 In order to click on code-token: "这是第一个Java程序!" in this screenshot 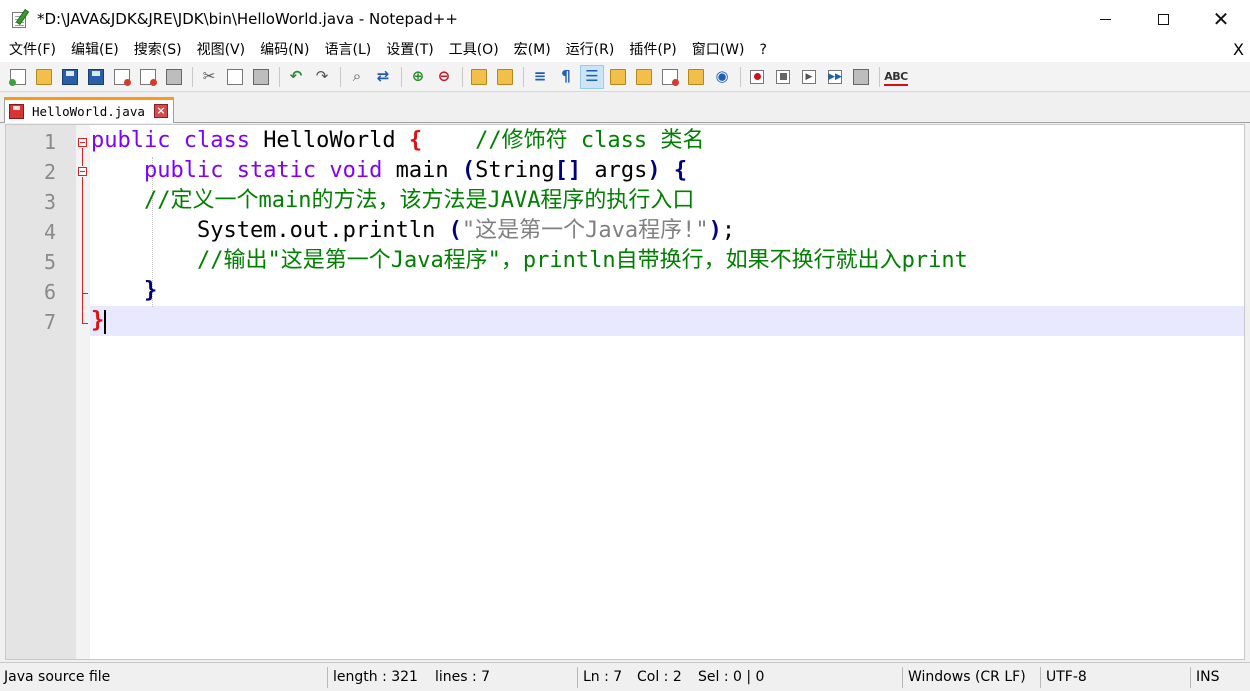, I will do `click(585, 230)`.